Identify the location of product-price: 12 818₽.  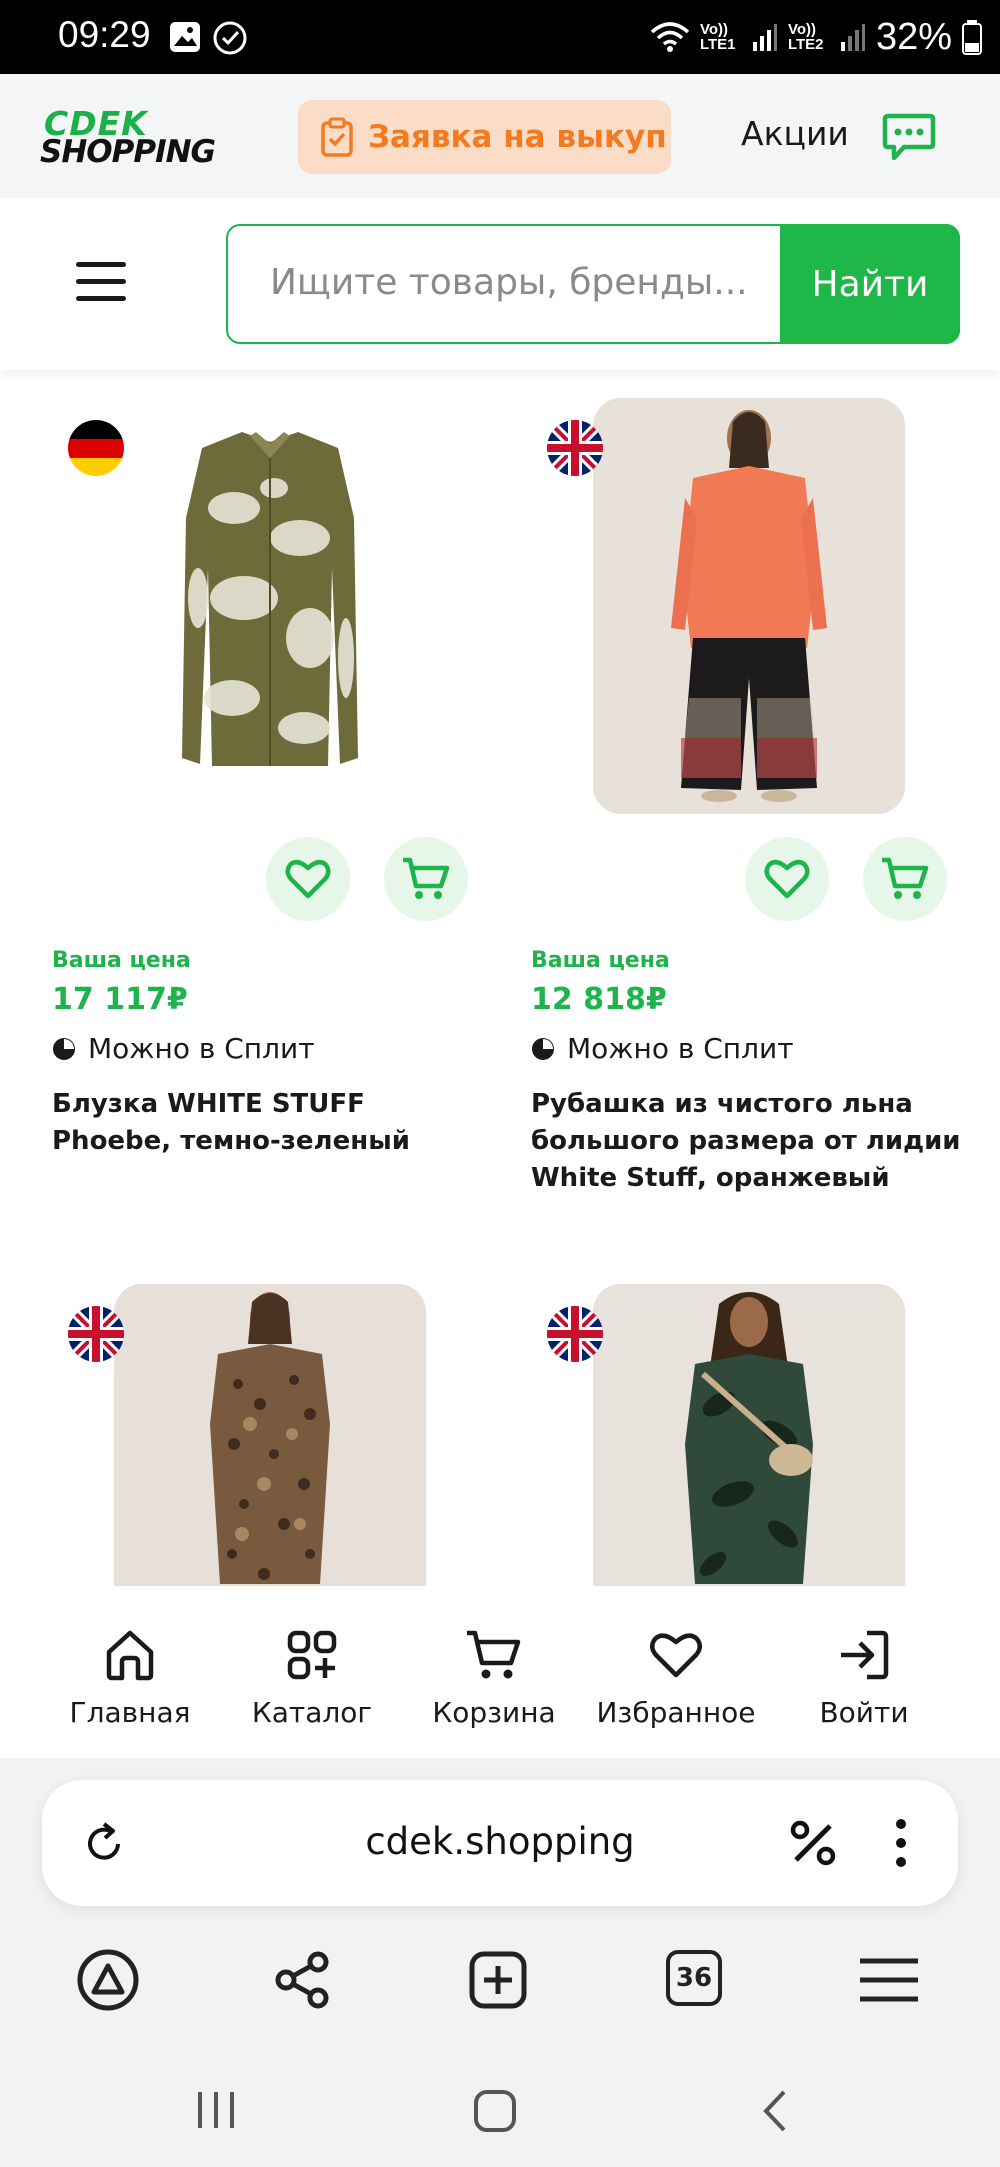
(599, 999).